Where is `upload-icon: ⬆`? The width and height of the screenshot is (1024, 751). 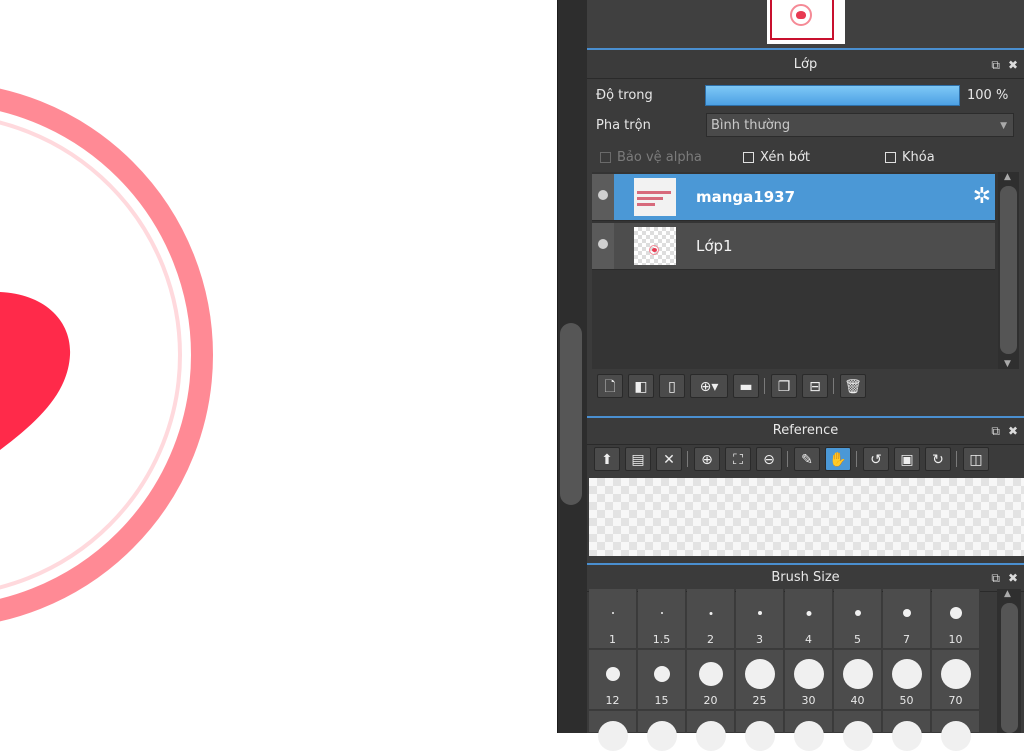
upload-icon: ⬆ is located at coordinates (607, 459).